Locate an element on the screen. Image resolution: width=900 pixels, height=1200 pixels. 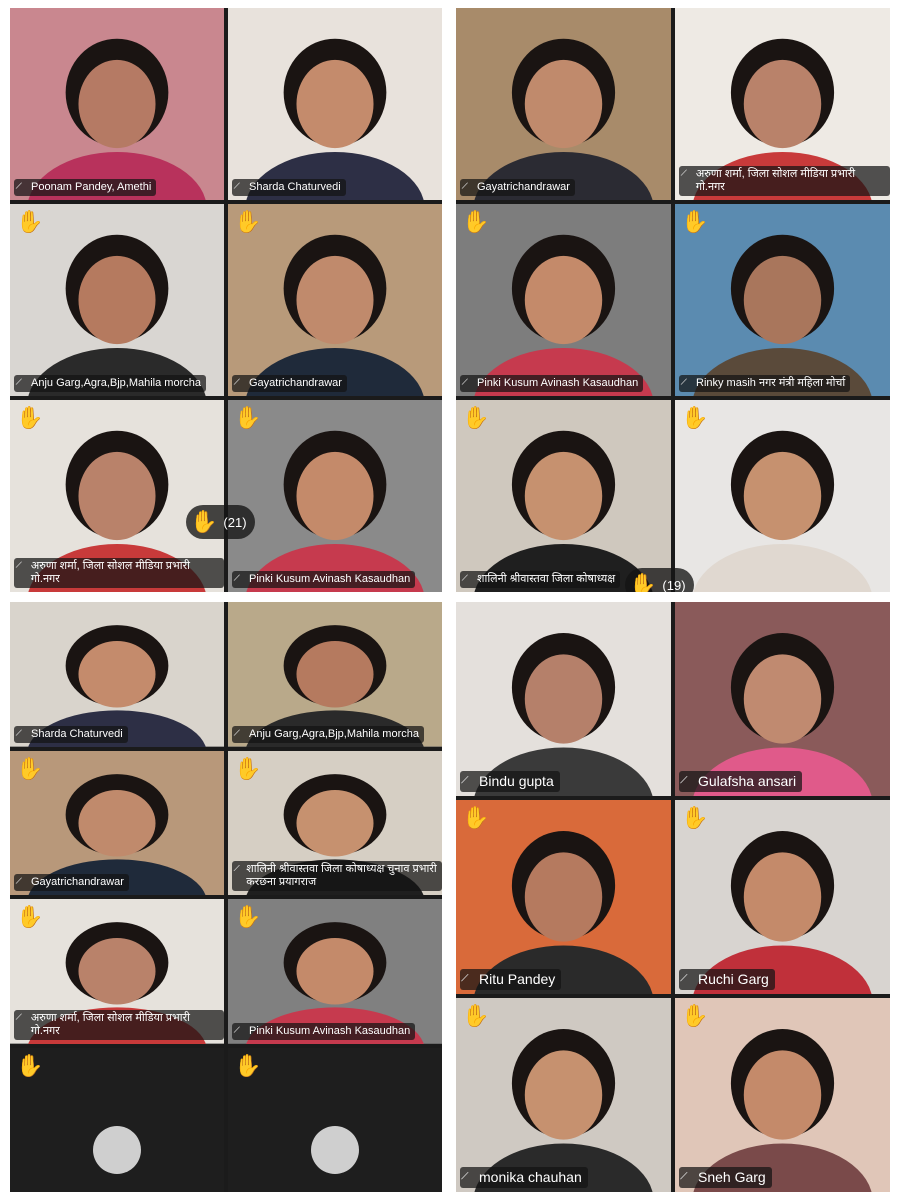
participant-name: monika chauhan is located at coordinates (530, 1177).